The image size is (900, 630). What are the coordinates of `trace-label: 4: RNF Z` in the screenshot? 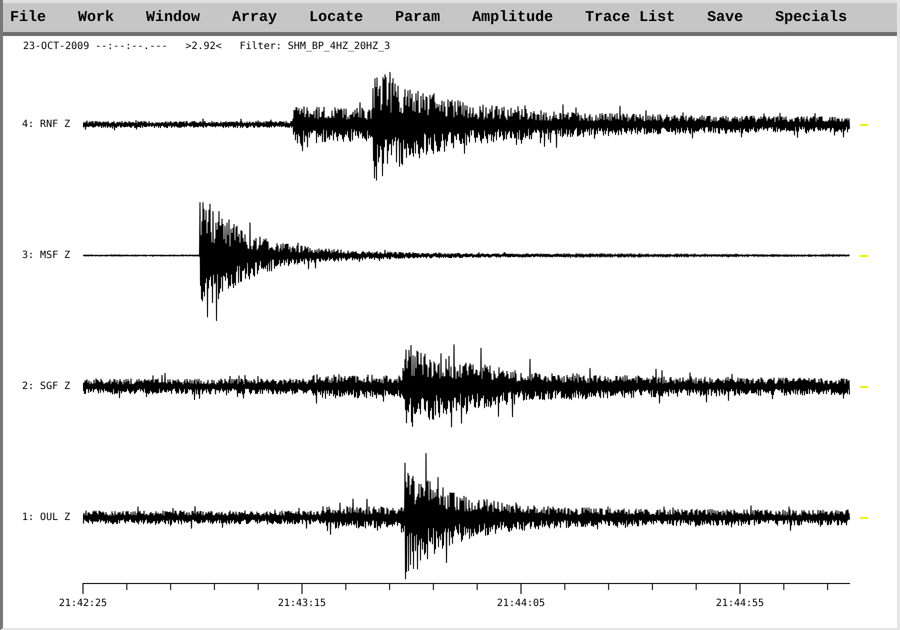 It's located at (46, 124).